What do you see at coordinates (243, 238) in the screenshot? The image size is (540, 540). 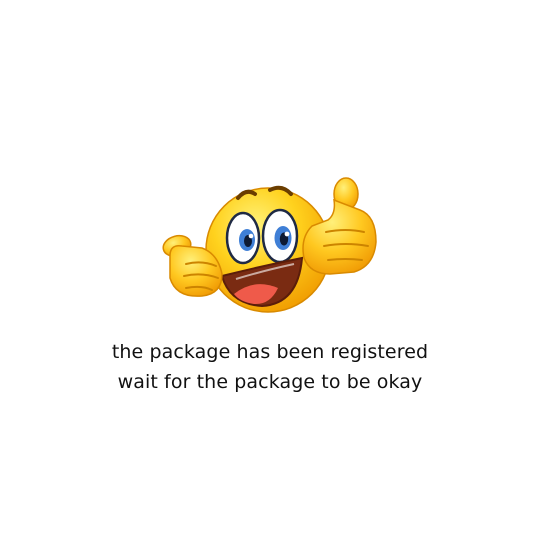 I see `left-eye` at bounding box center [243, 238].